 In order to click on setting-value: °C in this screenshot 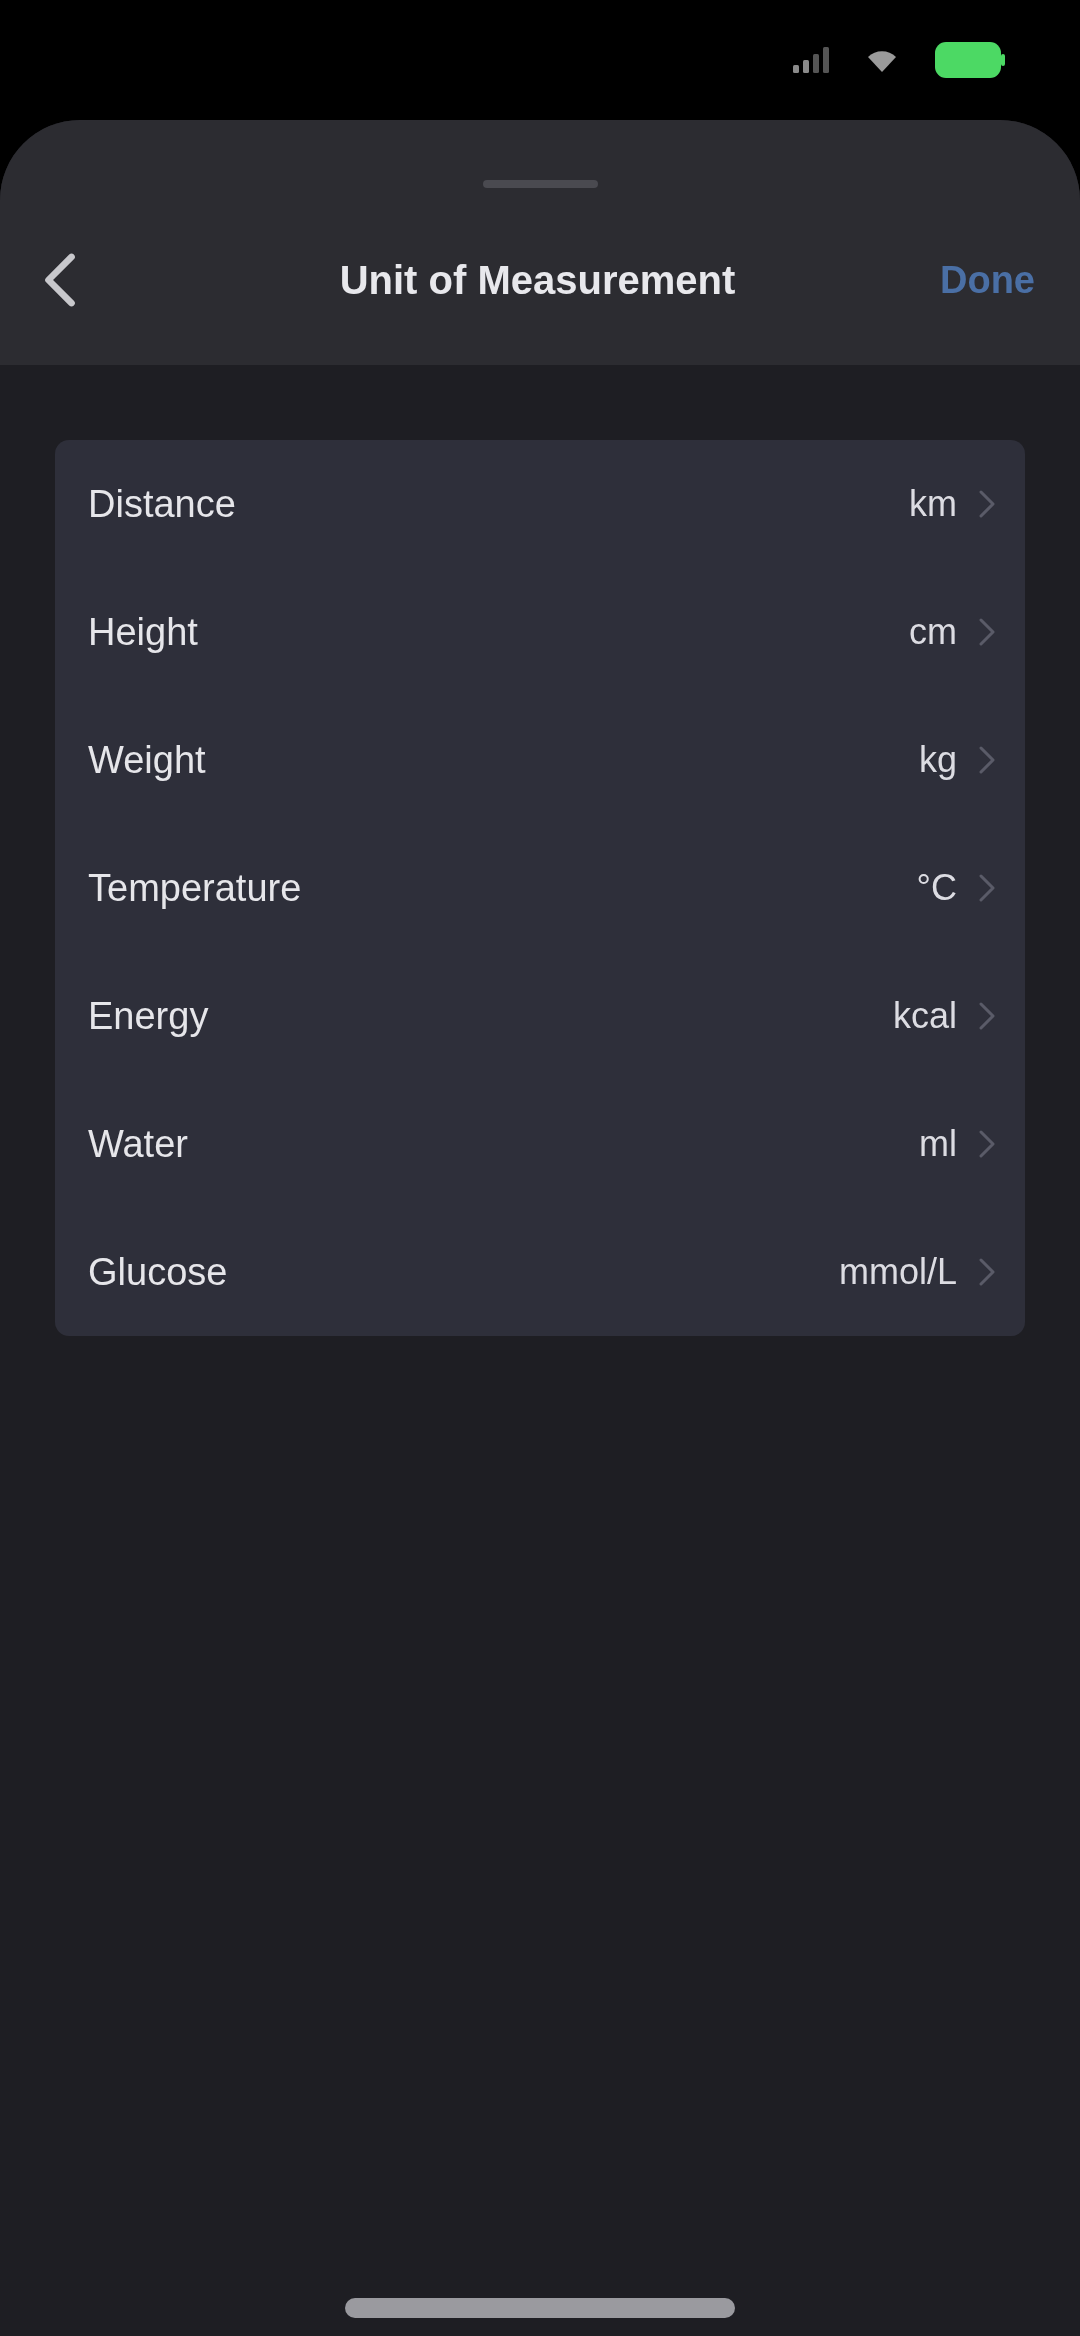, I will do `click(936, 888)`.